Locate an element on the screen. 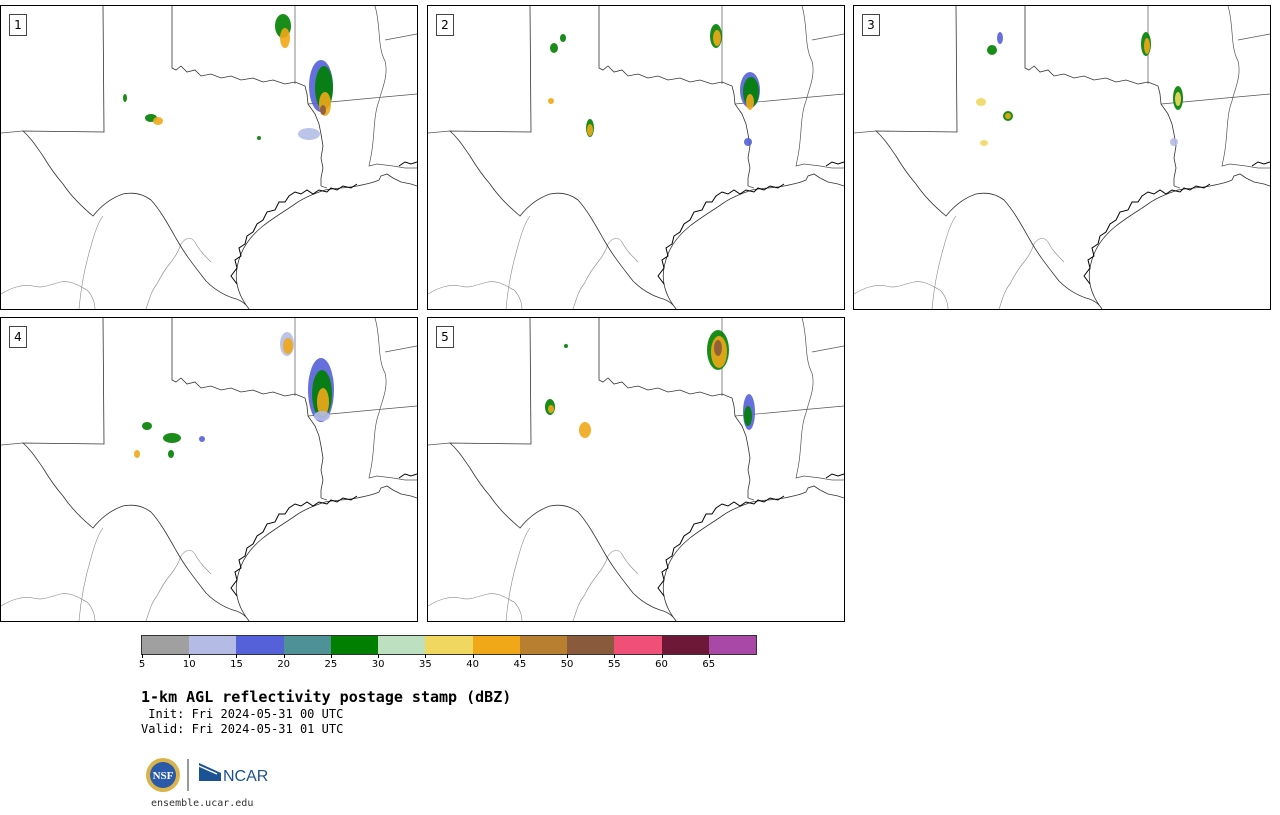  svg-text: NCAR is located at coordinates (245, 776).